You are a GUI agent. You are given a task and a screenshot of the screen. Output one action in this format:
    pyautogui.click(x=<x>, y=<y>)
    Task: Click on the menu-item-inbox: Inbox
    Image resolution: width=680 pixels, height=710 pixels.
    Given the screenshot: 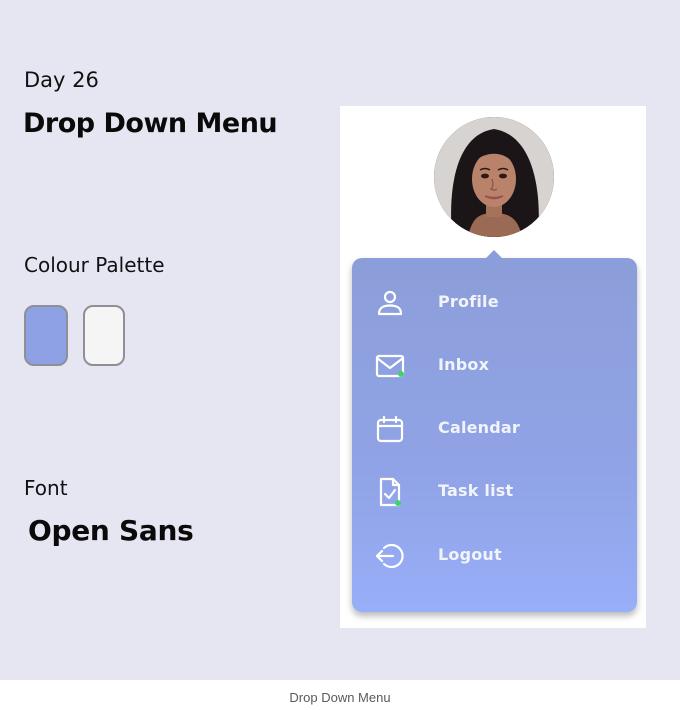 What is the action you would take?
    pyautogui.click(x=494, y=365)
    